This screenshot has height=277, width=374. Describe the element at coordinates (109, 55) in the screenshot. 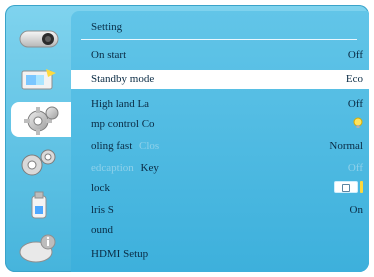

I see `menu-item-label: On start` at that location.